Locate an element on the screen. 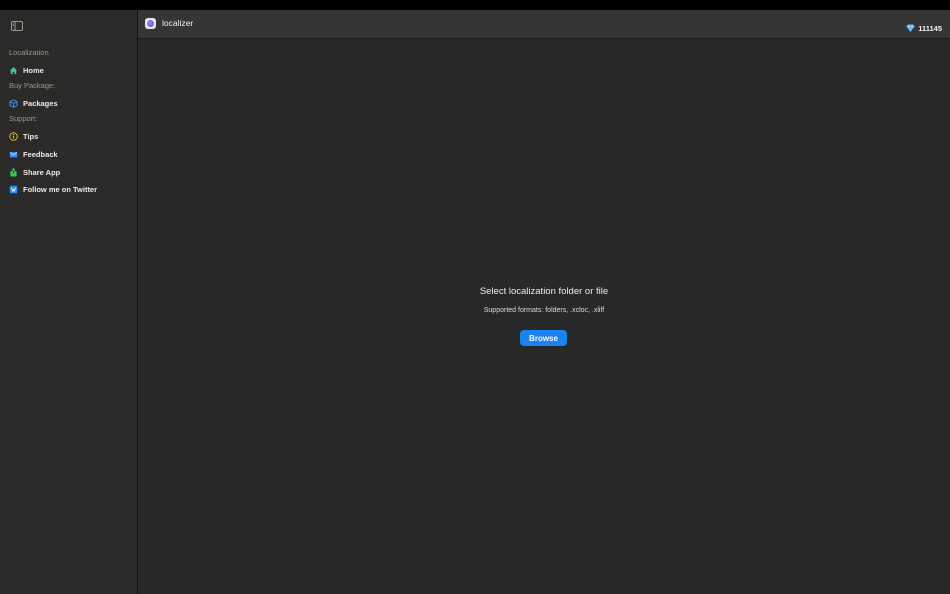 This screenshot has height=594, width=950. title-bar: localizer 111145 is located at coordinates (544, 24).